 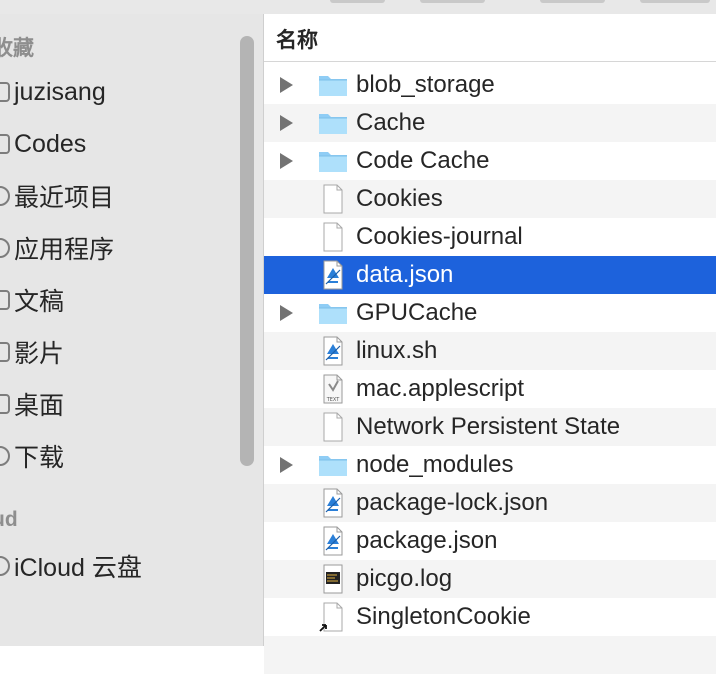 What do you see at coordinates (247, 251) in the screenshot?
I see `sidebar-scrollbar` at bounding box center [247, 251].